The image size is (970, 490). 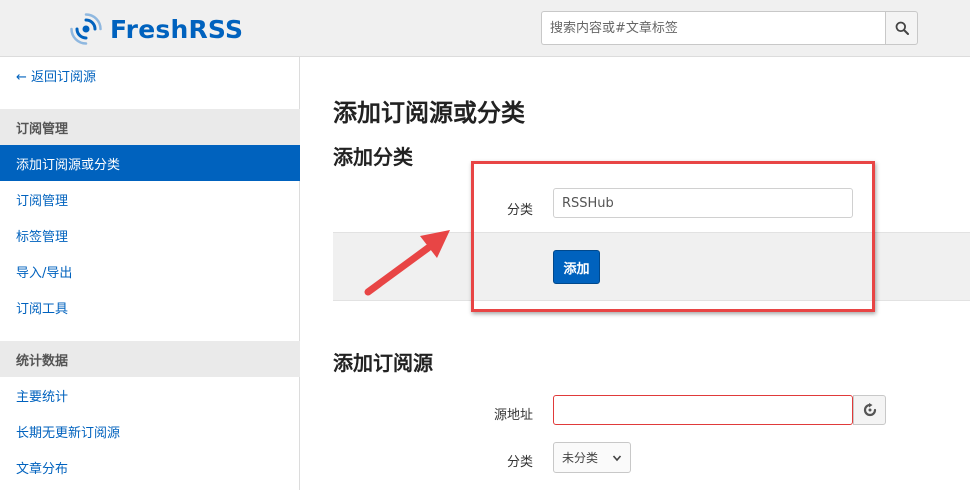 What do you see at coordinates (580, 458) in the screenshot?
I see `feed-category-selected: 未分类` at bounding box center [580, 458].